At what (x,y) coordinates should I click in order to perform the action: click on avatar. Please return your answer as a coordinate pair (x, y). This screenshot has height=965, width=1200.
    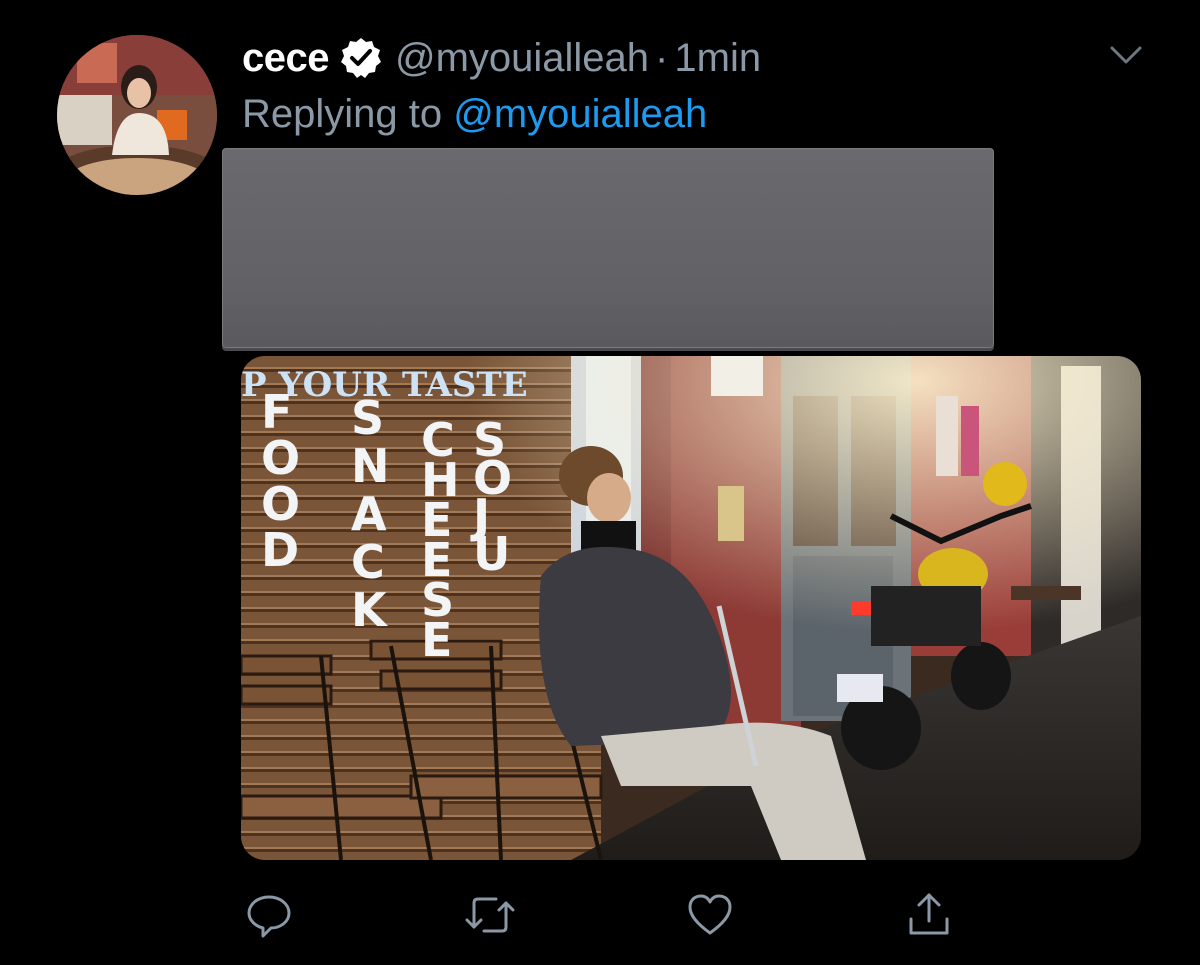
    Looking at the image, I should click on (137, 115).